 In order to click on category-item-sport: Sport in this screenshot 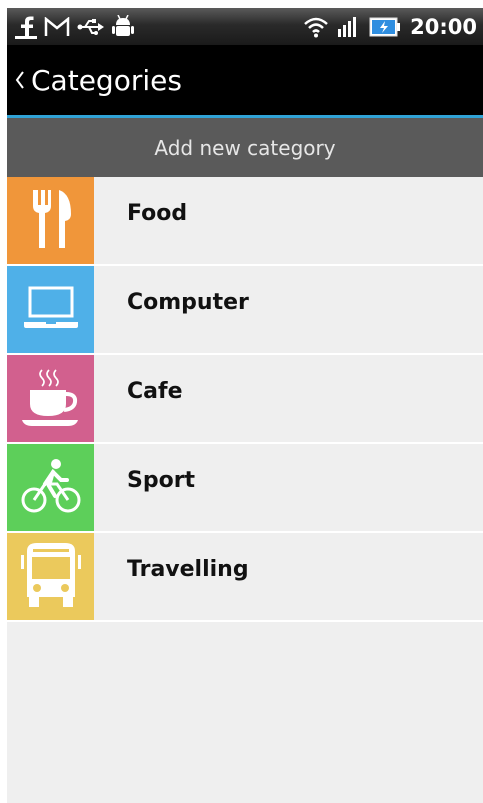, I will do `click(245, 488)`.